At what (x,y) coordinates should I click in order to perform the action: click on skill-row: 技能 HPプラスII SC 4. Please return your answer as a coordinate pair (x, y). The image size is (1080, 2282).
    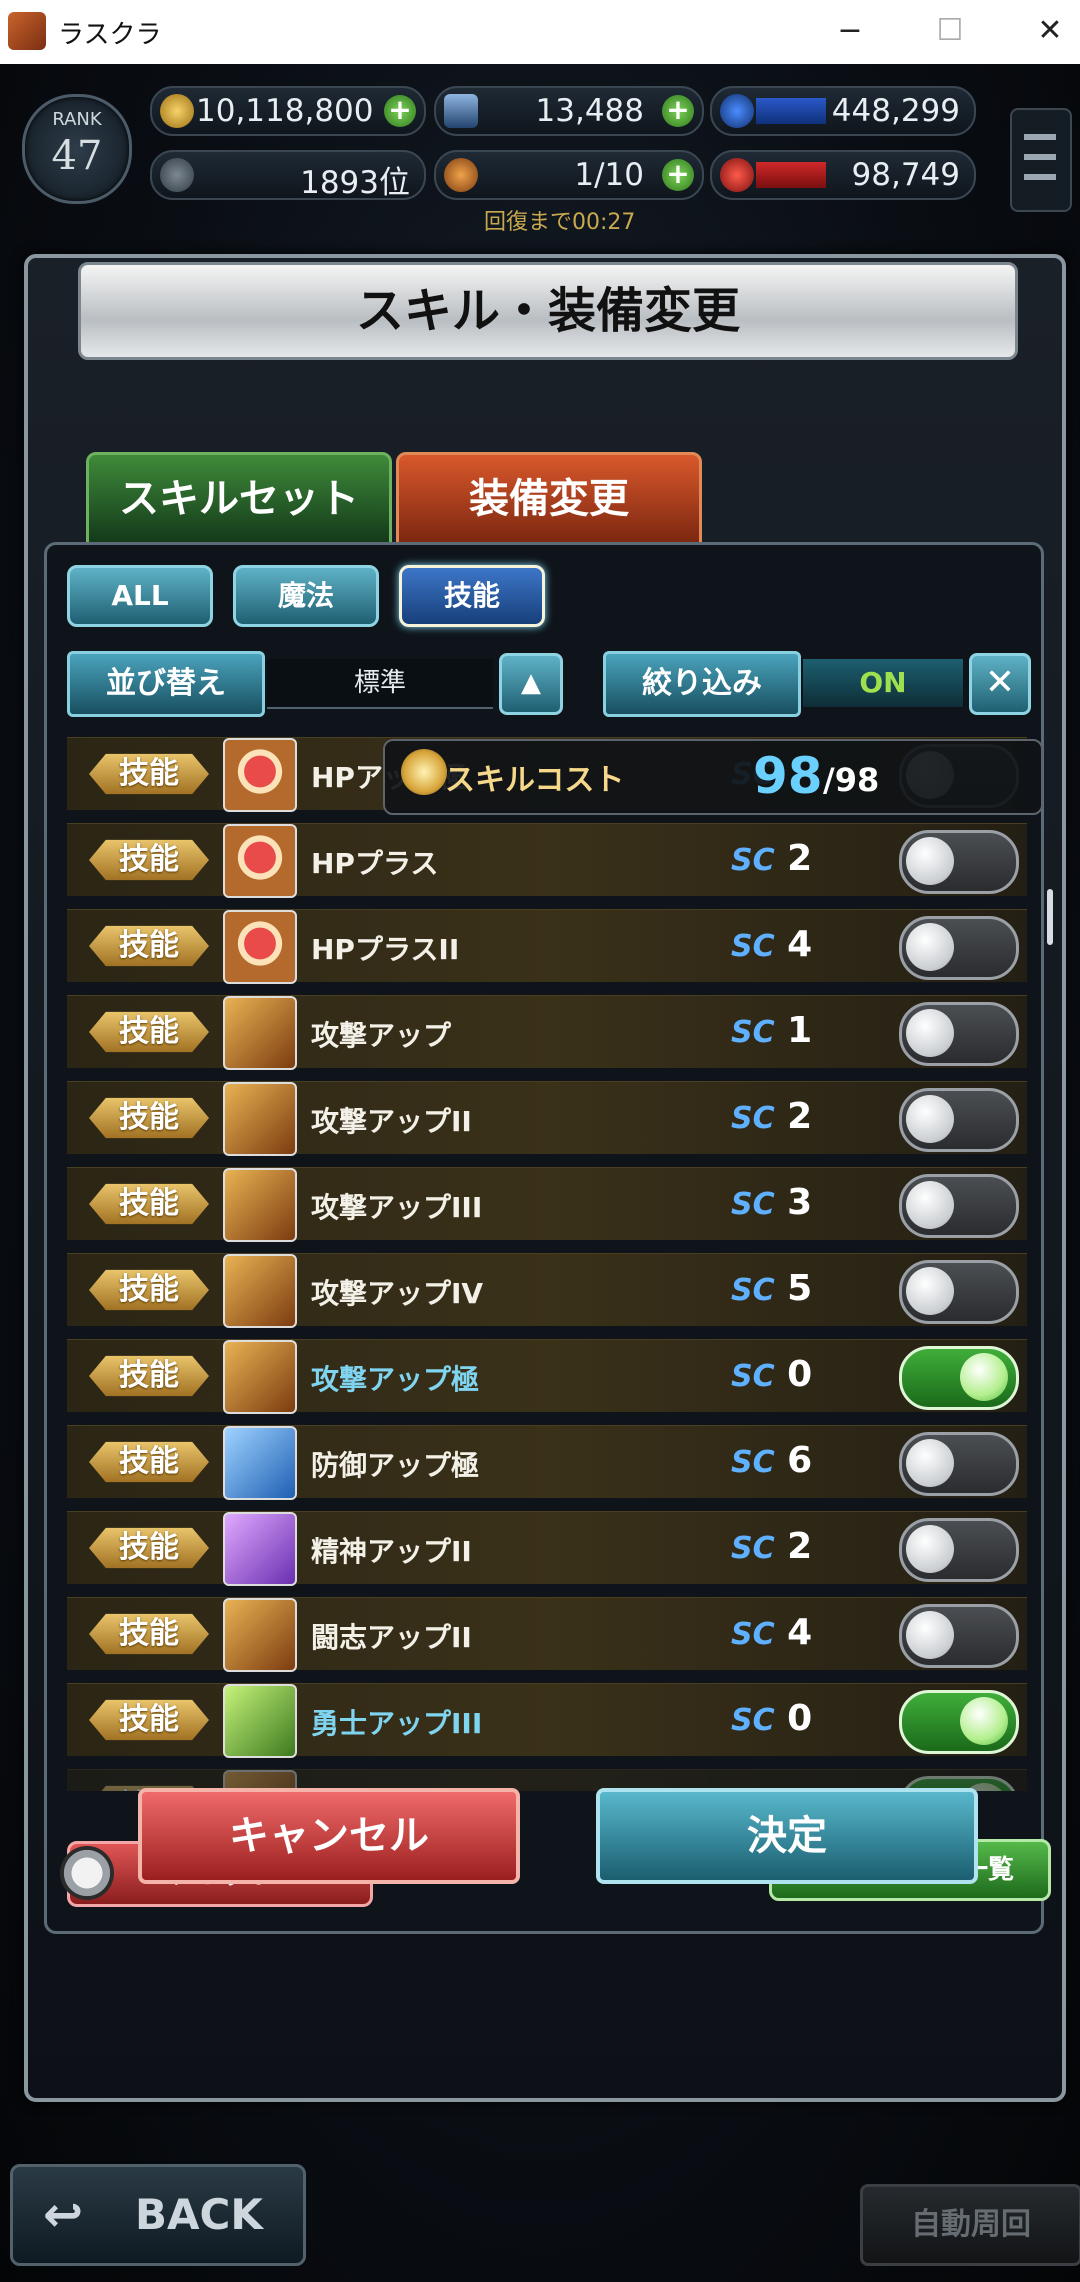
    Looking at the image, I should click on (547, 946).